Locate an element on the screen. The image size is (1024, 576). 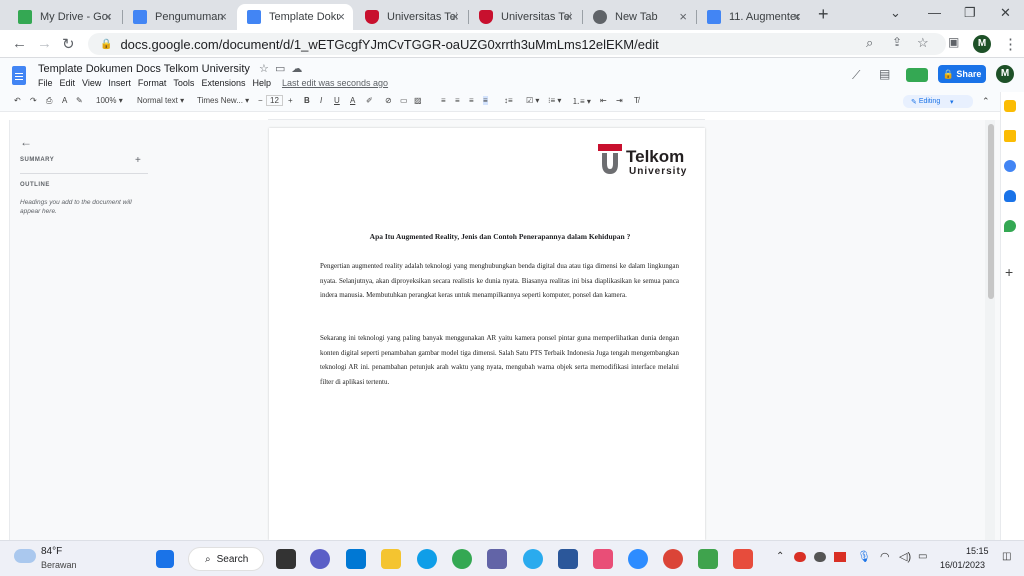
style-select: Normal text ▾ is located at coordinates (160, 100).